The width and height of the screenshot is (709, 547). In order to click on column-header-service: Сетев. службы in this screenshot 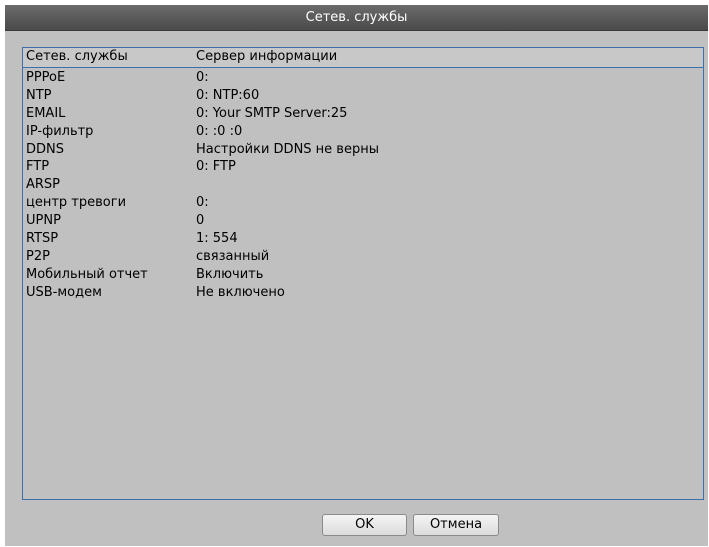, I will do `click(77, 56)`.